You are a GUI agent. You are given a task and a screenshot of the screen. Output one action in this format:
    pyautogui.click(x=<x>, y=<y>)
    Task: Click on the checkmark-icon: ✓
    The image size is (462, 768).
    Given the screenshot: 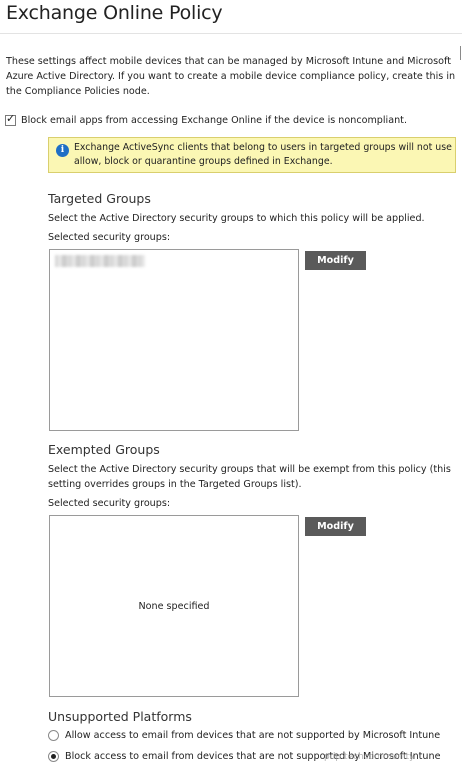 What is the action you would take?
    pyautogui.click(x=11, y=118)
    